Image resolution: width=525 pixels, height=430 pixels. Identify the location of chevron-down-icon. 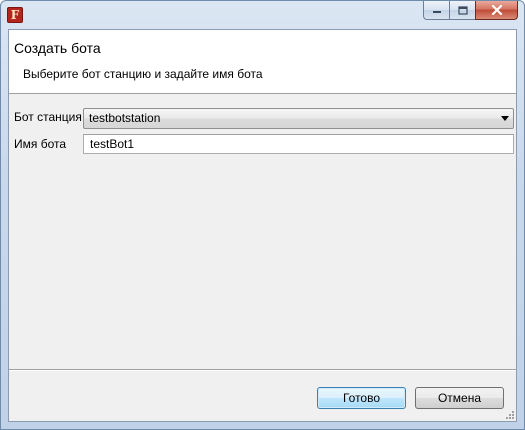
(505, 118).